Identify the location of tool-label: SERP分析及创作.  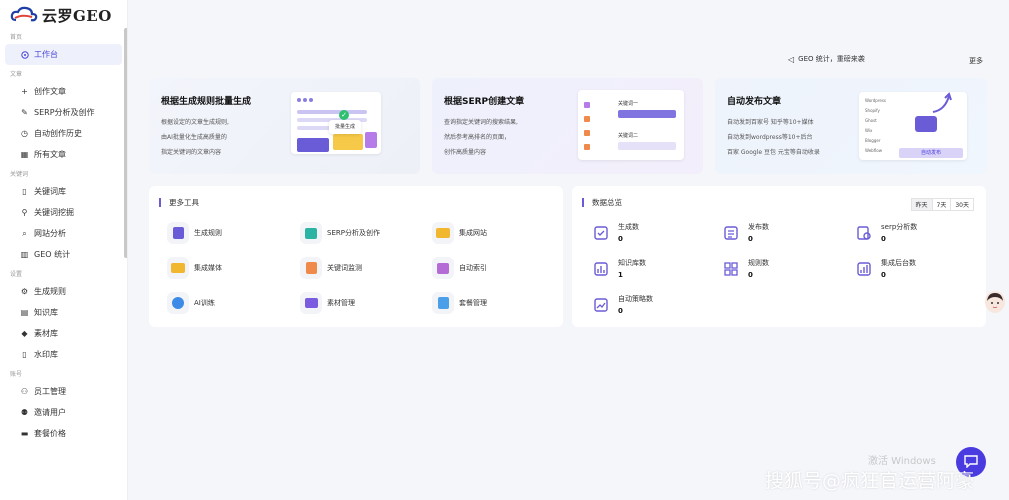
(353, 233).